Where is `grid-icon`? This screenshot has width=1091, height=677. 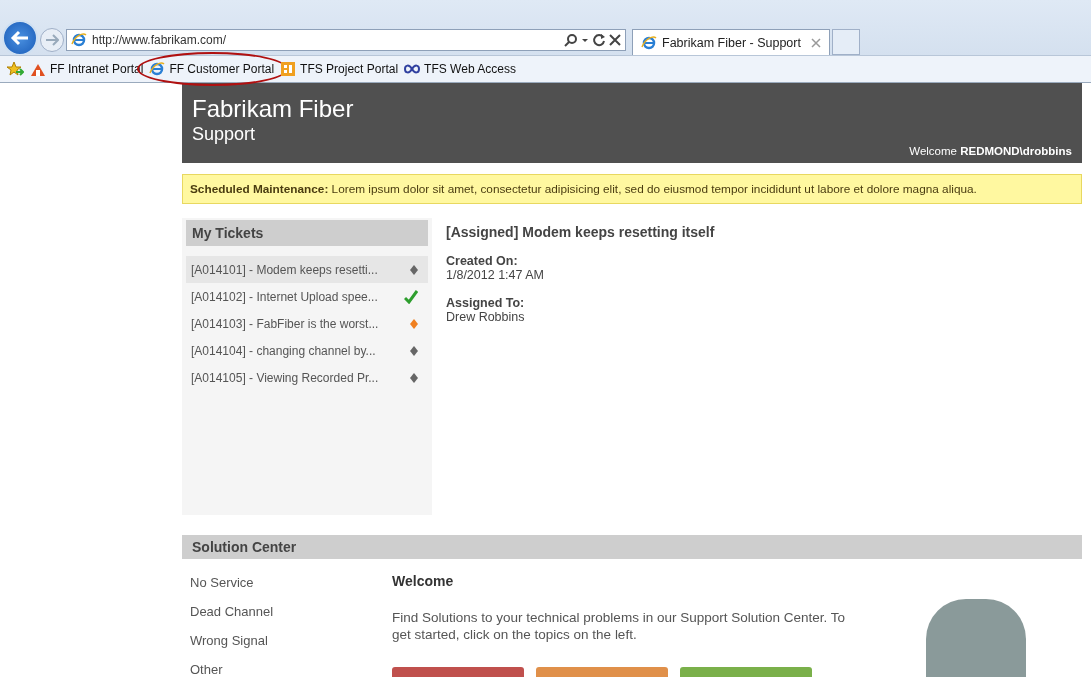 grid-icon is located at coordinates (288, 69).